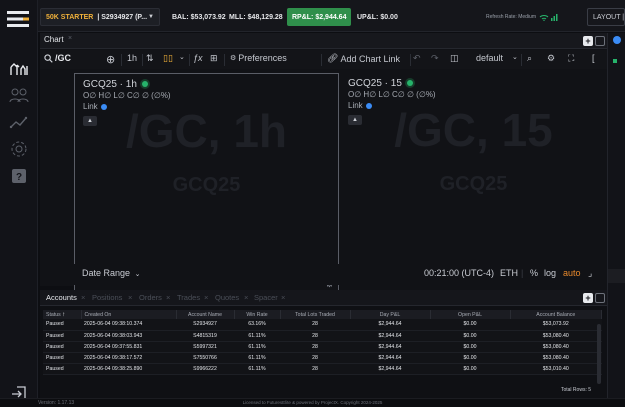  What do you see at coordinates (459, 273) in the screenshot?
I see `time-readout: 00:21:00 (UTC-4)` at bounding box center [459, 273].